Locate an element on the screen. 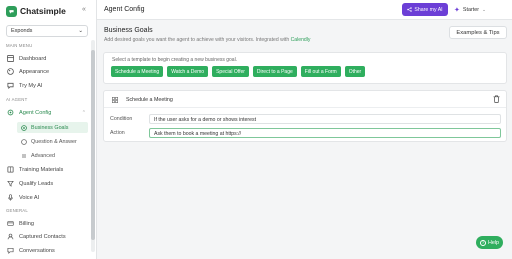 This screenshot has width=512, height=259. sidebar-item-label: Advanced is located at coordinates (43, 155).